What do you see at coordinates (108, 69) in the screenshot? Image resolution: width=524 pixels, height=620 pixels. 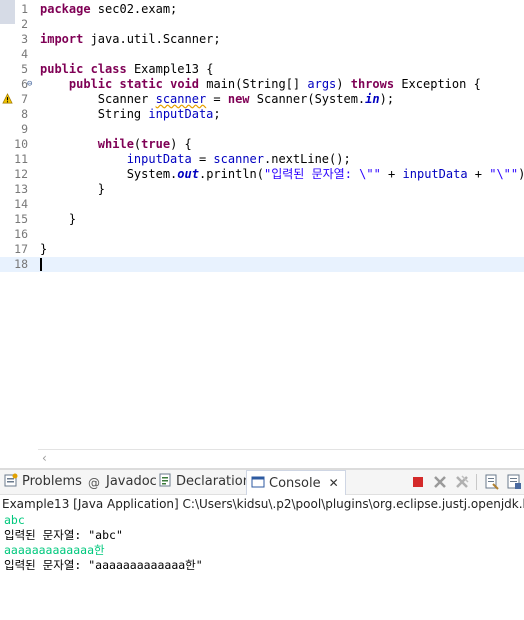 I see `code-token: class` at bounding box center [108, 69].